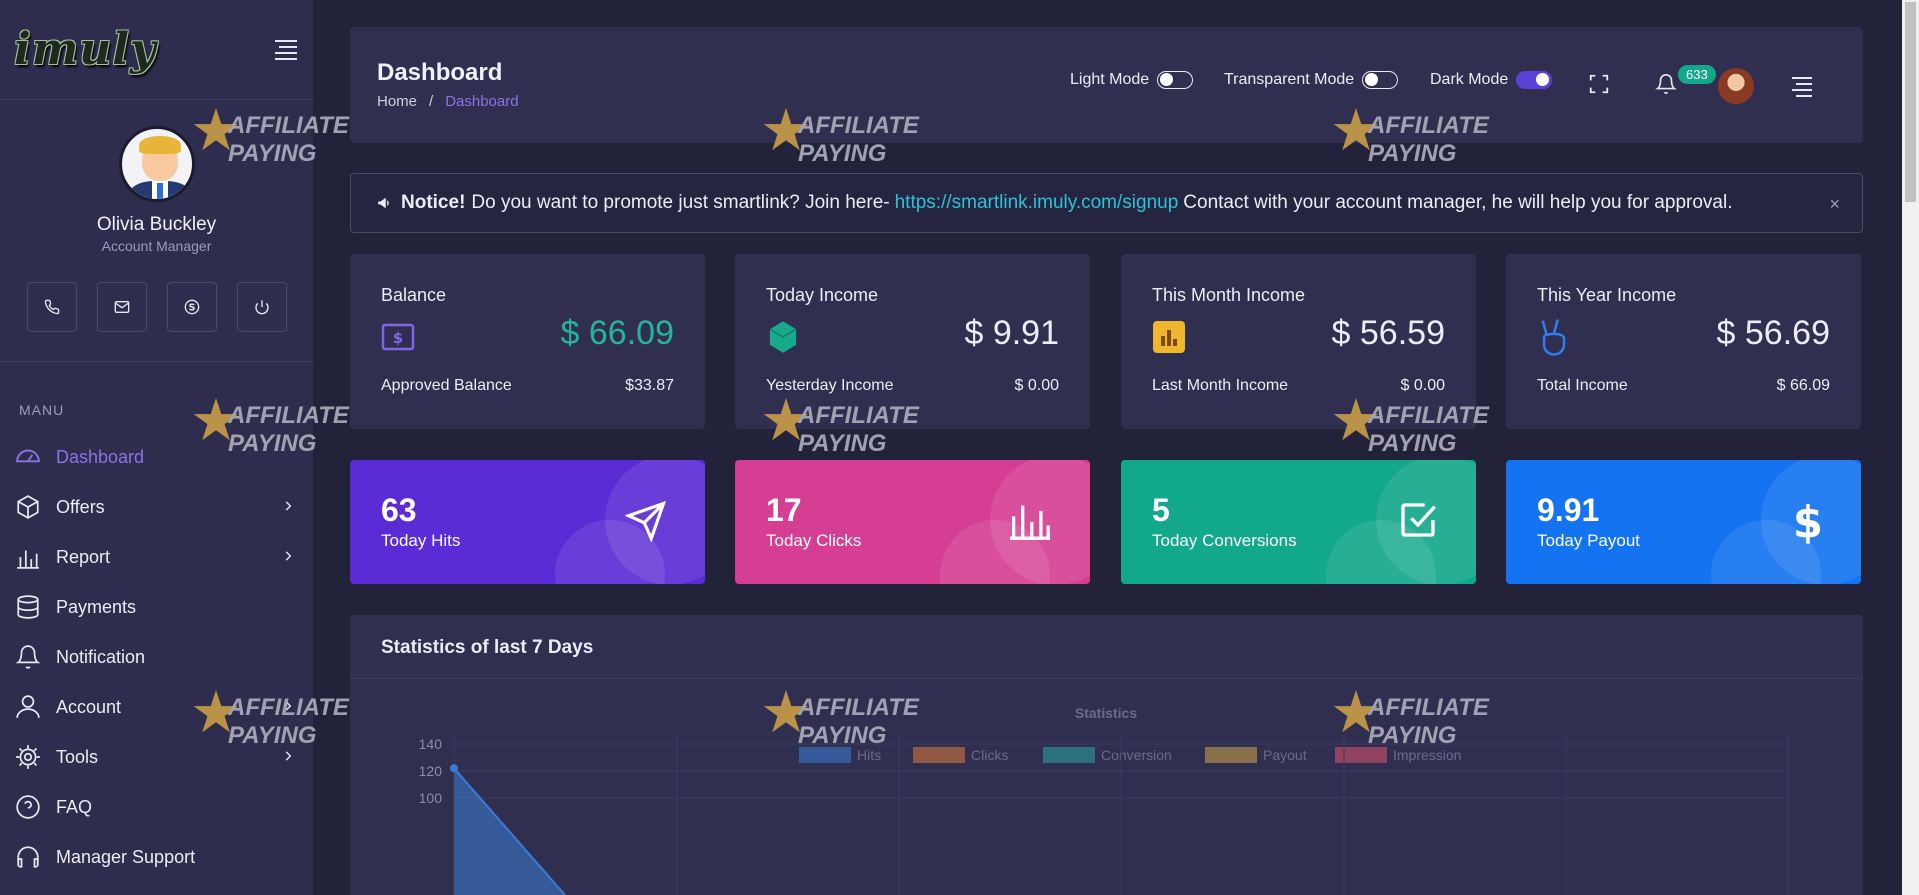  I want to click on profile-name: Olivia Buckley, so click(156, 224).